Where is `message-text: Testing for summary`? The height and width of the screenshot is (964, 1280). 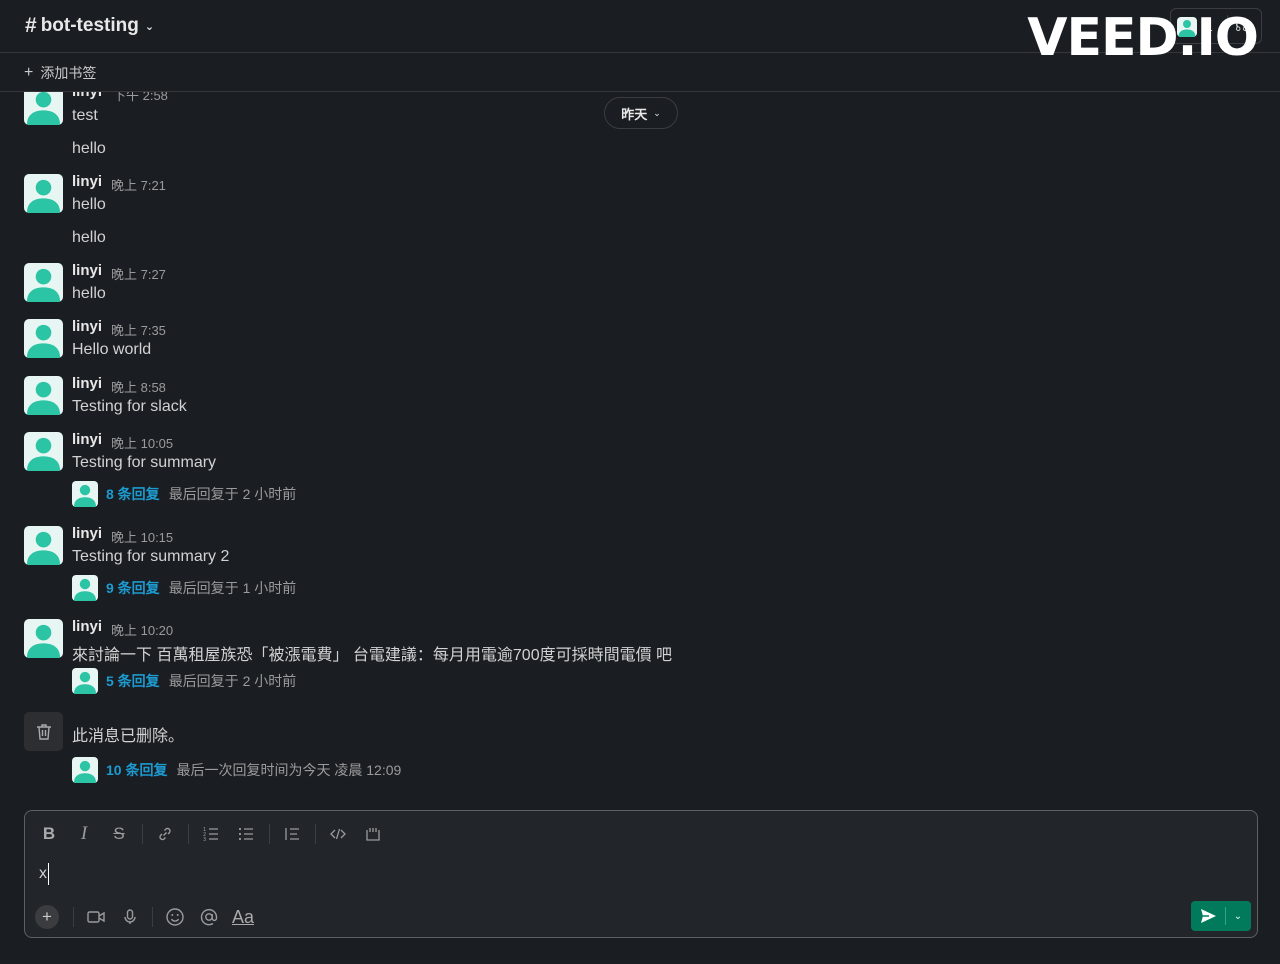 message-text: Testing for summary is located at coordinates (144, 462).